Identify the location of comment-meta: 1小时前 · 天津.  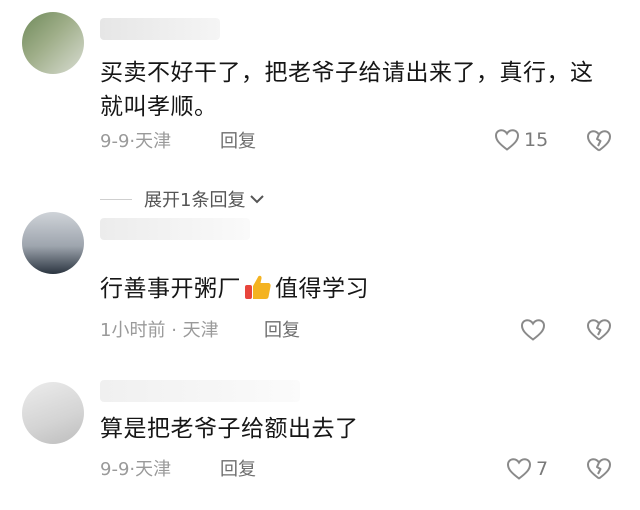
(159, 331).